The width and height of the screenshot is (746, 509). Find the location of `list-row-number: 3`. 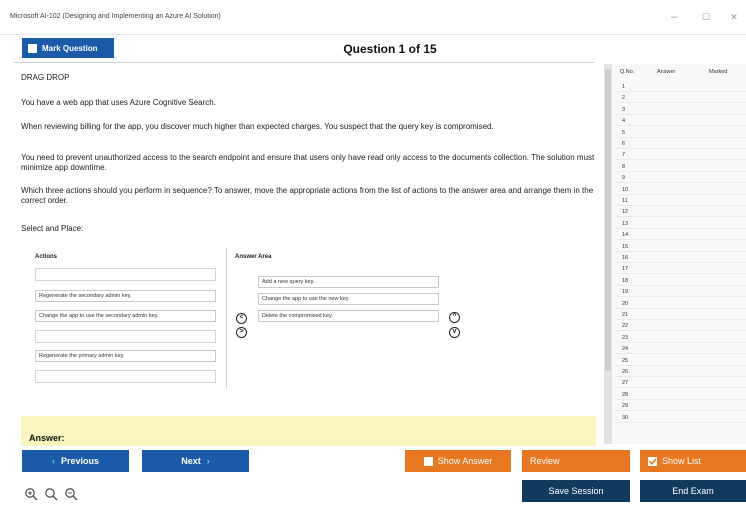

list-row-number: 3 is located at coordinates (624, 109).